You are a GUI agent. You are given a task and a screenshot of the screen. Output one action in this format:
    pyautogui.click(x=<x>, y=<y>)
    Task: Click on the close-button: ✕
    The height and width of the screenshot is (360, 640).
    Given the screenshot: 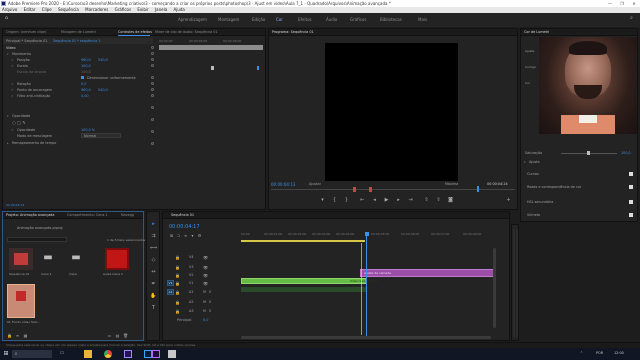 What is the action you would take?
    pyautogui.click(x=634, y=3)
    